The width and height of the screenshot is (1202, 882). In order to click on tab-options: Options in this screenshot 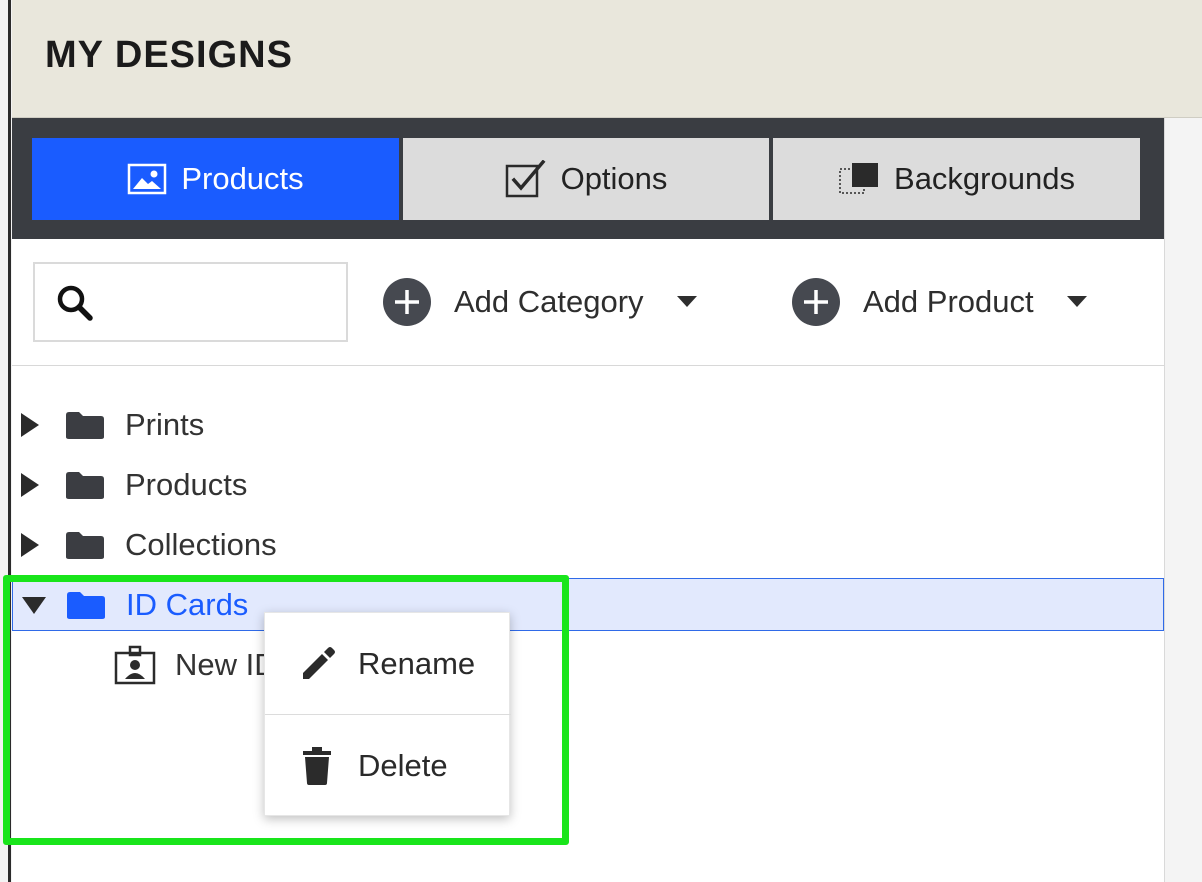, I will do `click(586, 179)`.